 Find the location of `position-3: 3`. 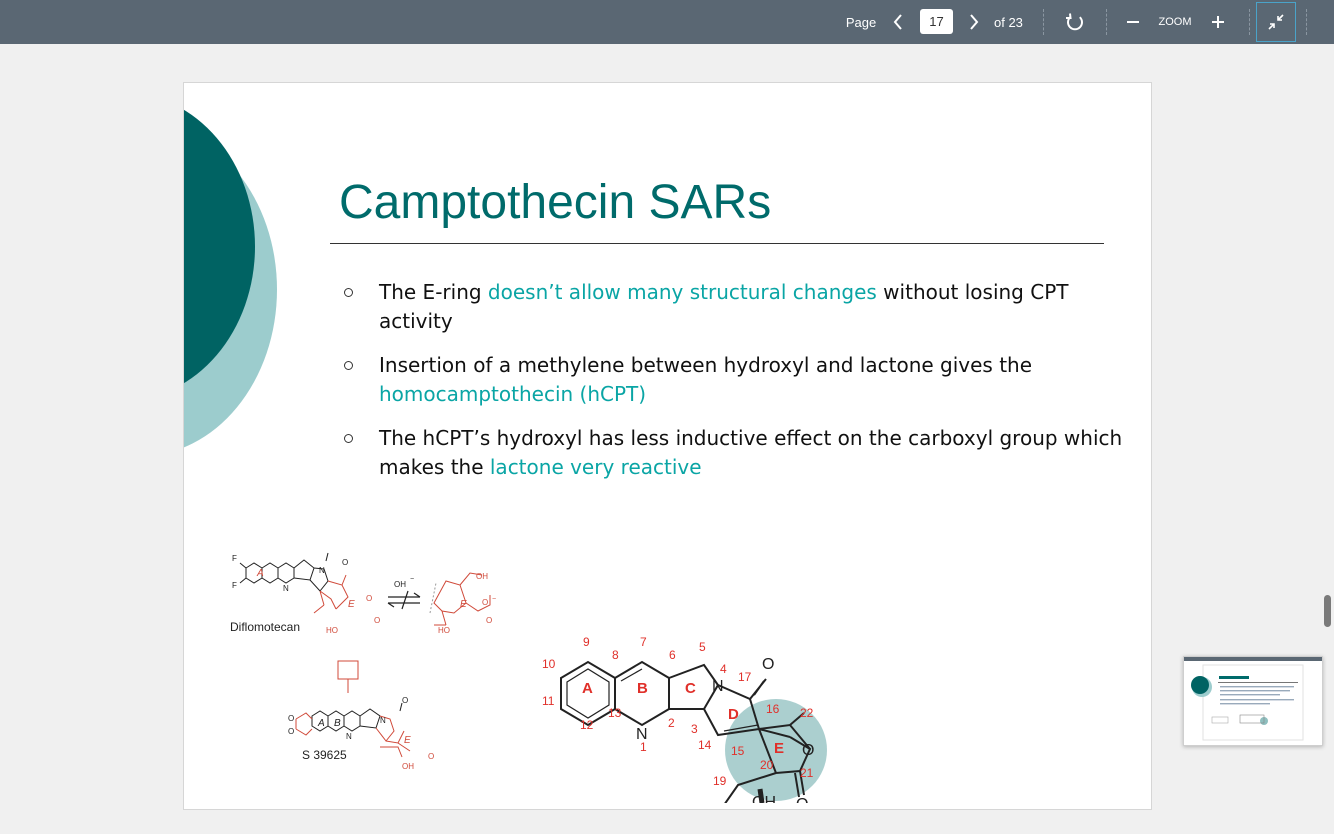

position-3: 3 is located at coordinates (694, 729).